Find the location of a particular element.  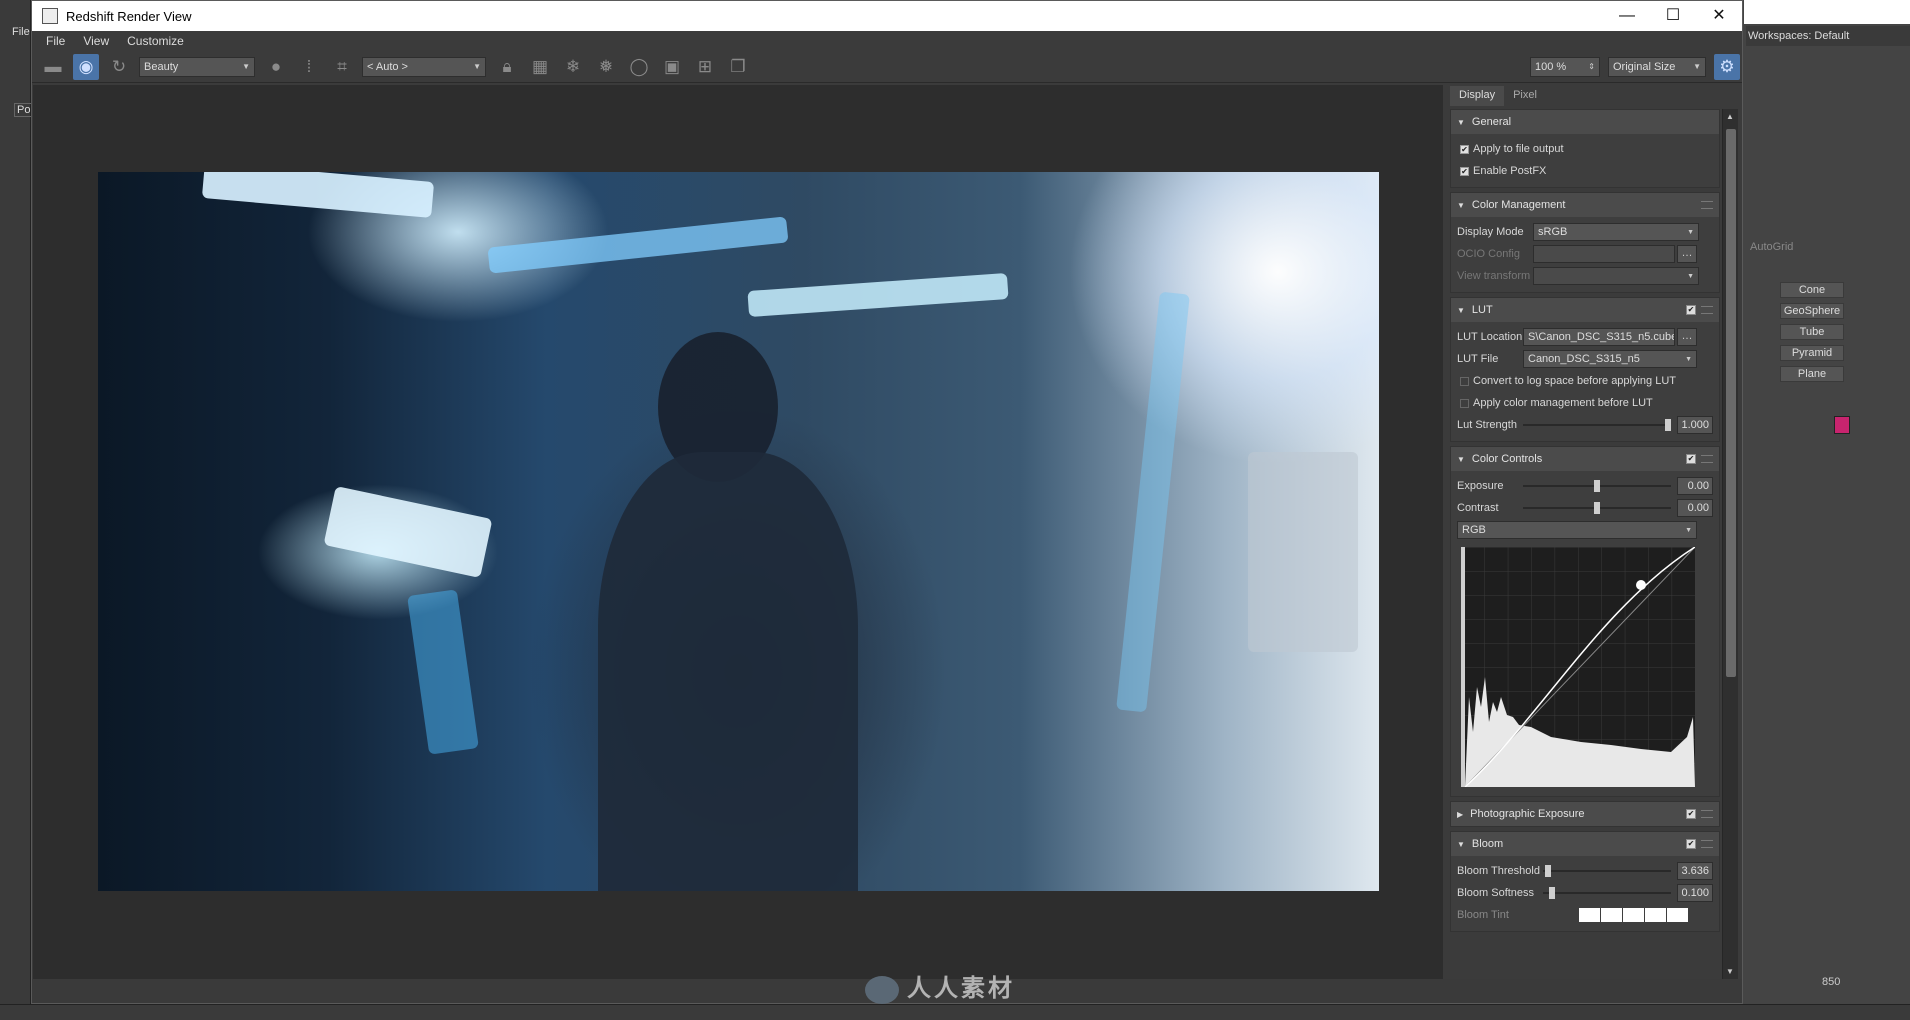

size-select: Original Size ▼ is located at coordinates (1657, 66).